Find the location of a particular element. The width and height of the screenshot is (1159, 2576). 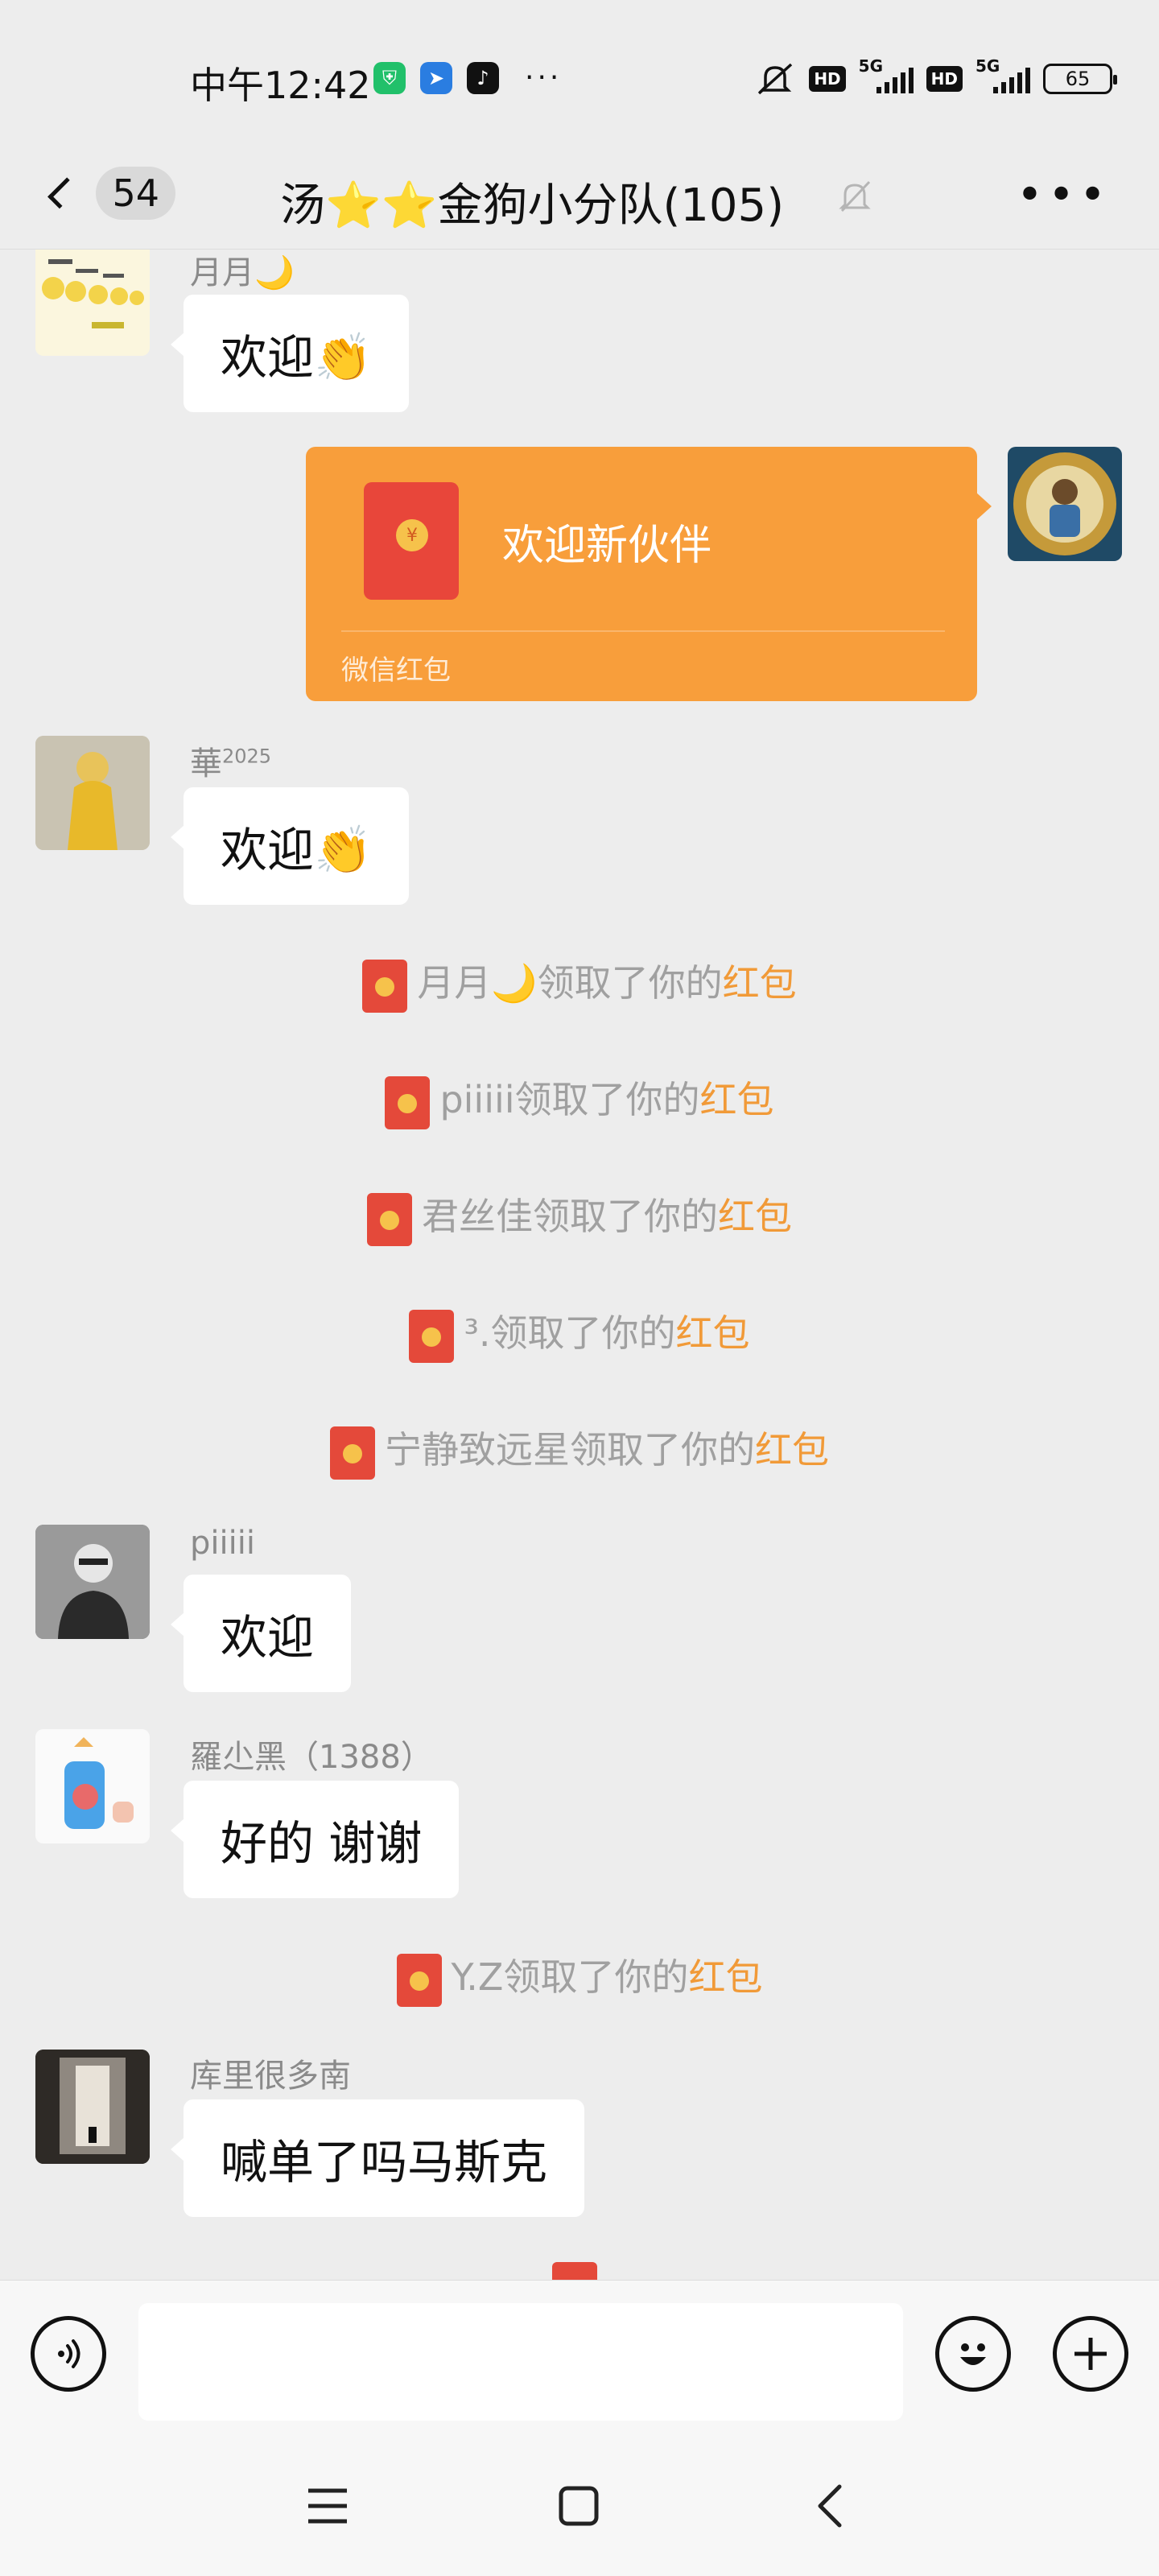

chat-title: 汤⭐⭐金狗小分队(105) is located at coordinates (532, 206).